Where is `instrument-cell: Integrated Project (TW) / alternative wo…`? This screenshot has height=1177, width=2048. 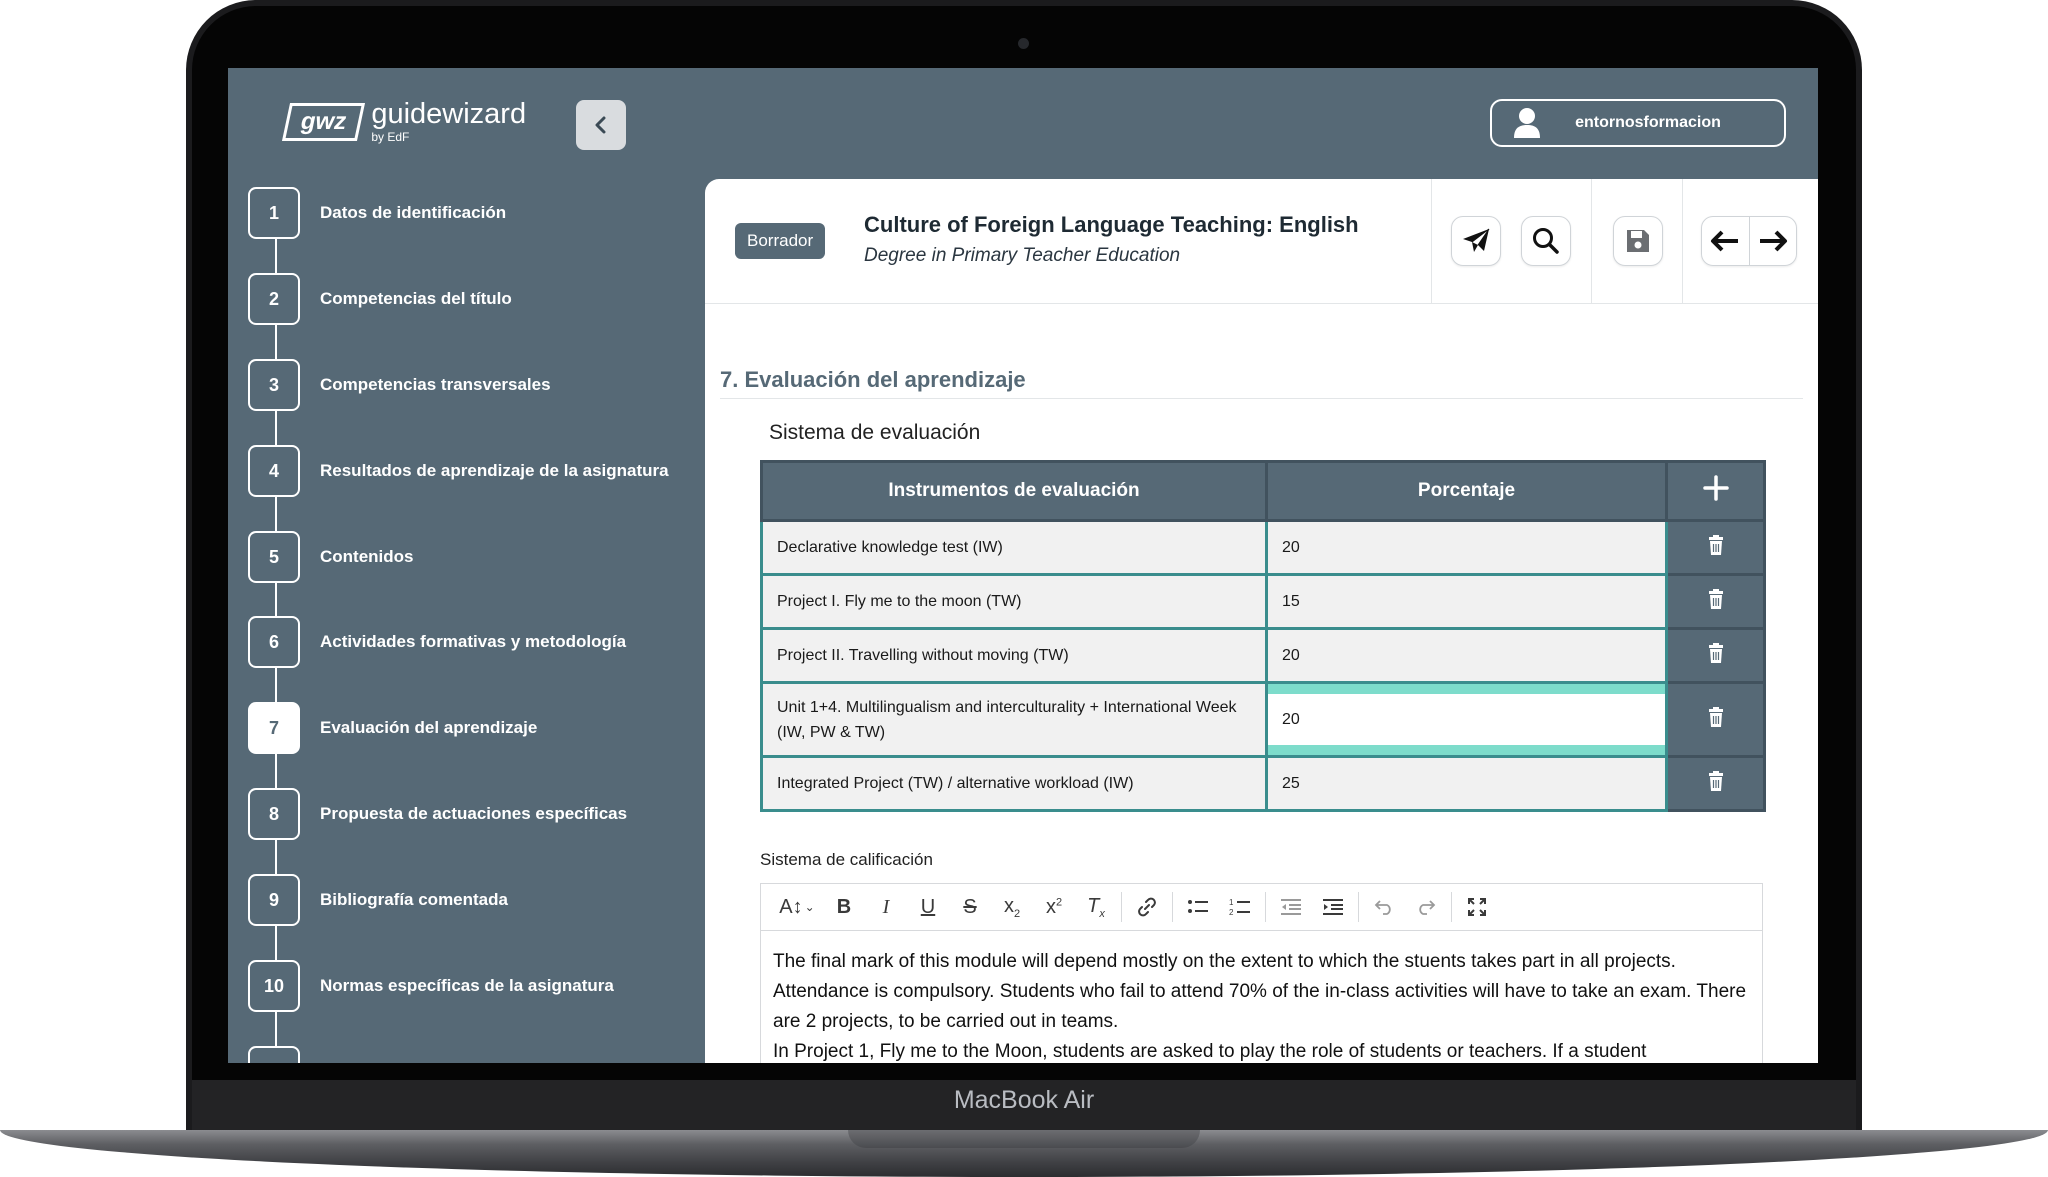 instrument-cell: Integrated Project (TW) / alternative wo… is located at coordinates (1014, 783).